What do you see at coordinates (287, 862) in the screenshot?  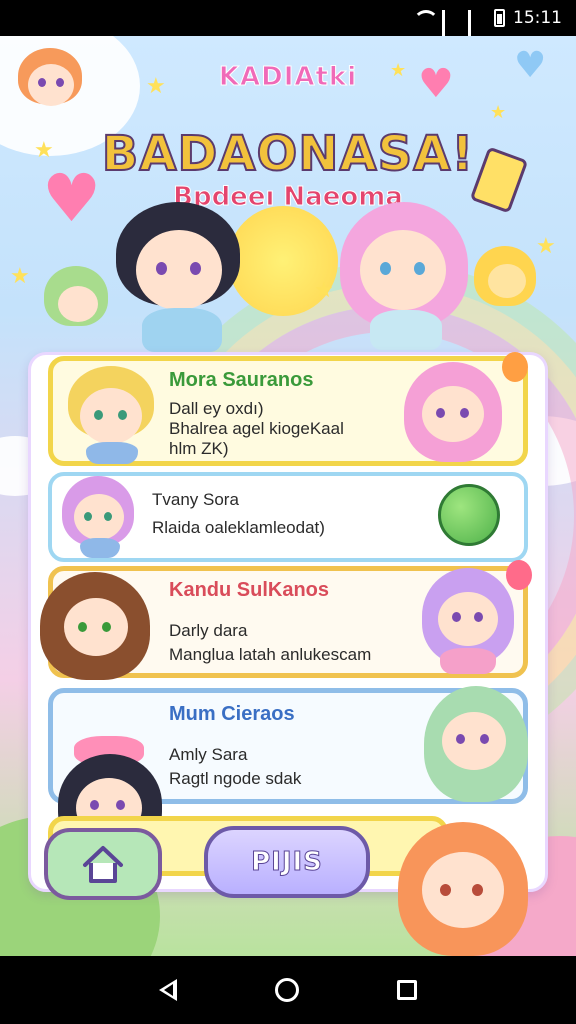 I see `plus-button: PIJIS` at bounding box center [287, 862].